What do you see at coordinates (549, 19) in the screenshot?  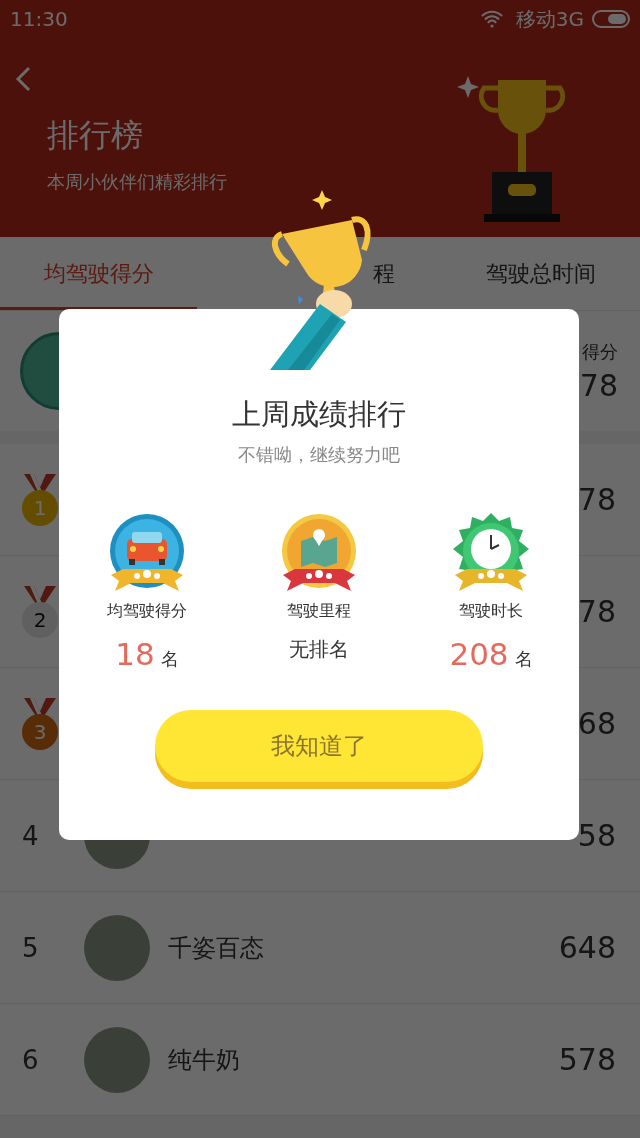 I see `carrier-label: 移动3G` at bounding box center [549, 19].